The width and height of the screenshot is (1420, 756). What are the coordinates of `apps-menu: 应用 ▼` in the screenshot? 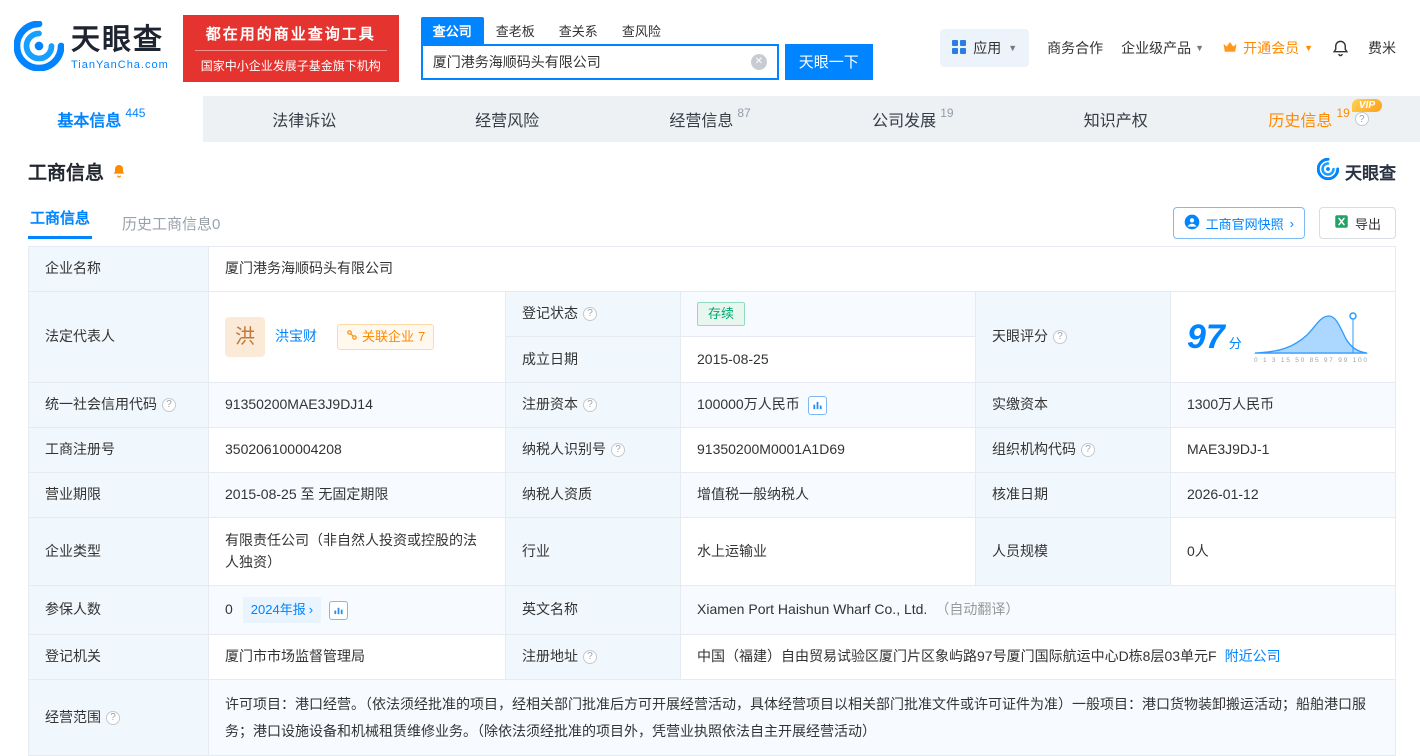 It's located at (985, 48).